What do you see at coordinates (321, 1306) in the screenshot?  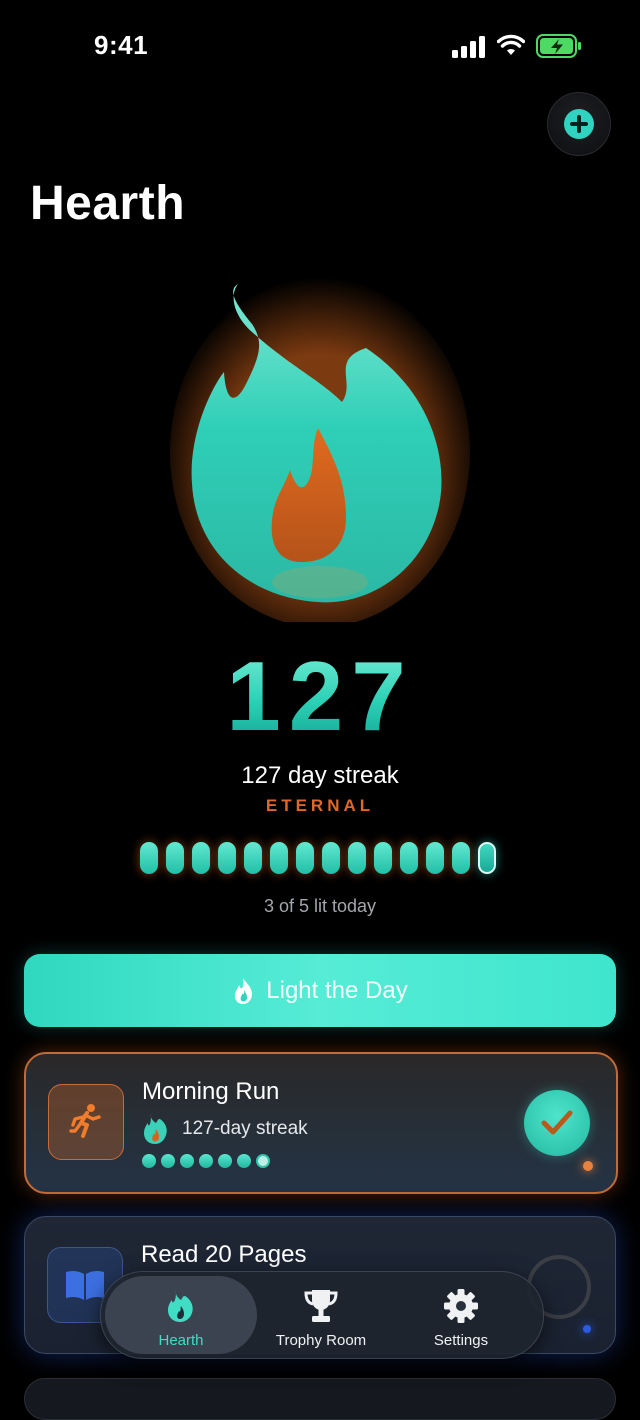 I see `trophy-icon` at bounding box center [321, 1306].